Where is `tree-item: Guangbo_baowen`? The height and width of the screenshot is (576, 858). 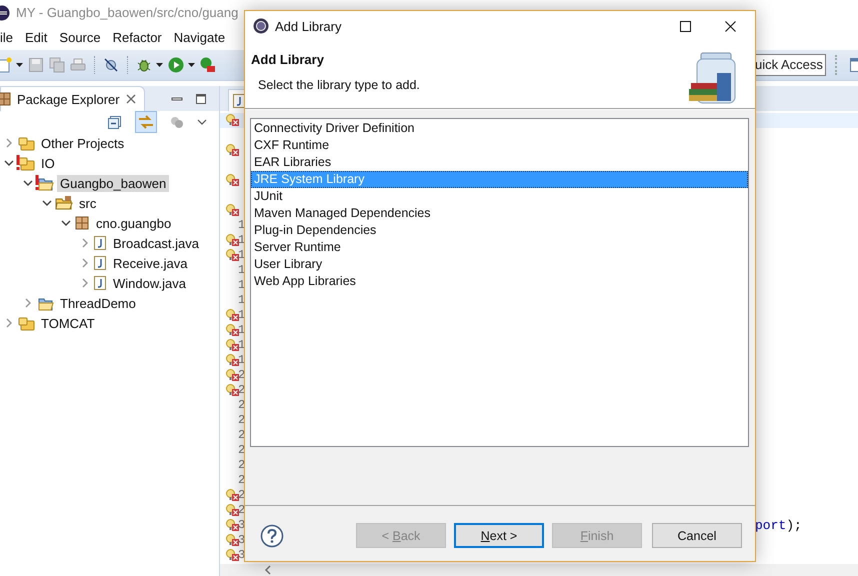 tree-item: Guangbo_baowen is located at coordinates (113, 183).